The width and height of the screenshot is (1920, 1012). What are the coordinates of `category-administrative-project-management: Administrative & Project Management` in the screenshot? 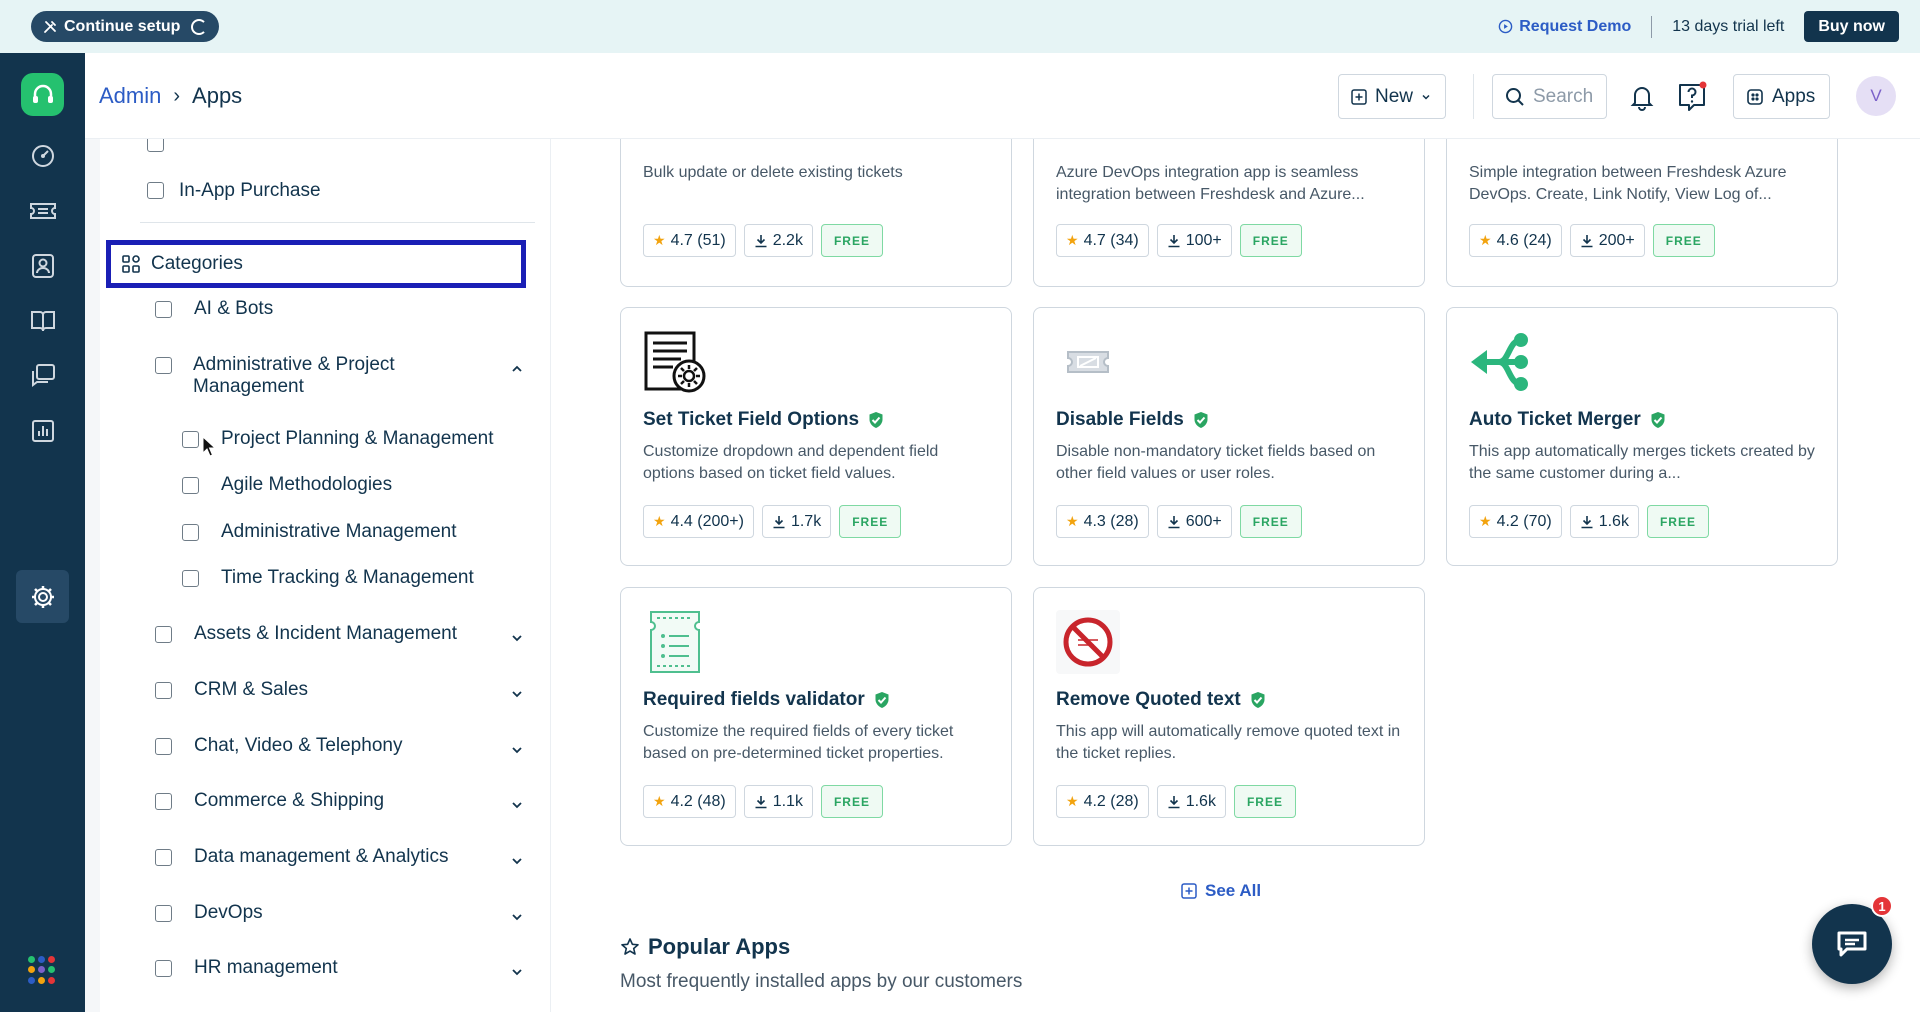 It's located at (340, 376).